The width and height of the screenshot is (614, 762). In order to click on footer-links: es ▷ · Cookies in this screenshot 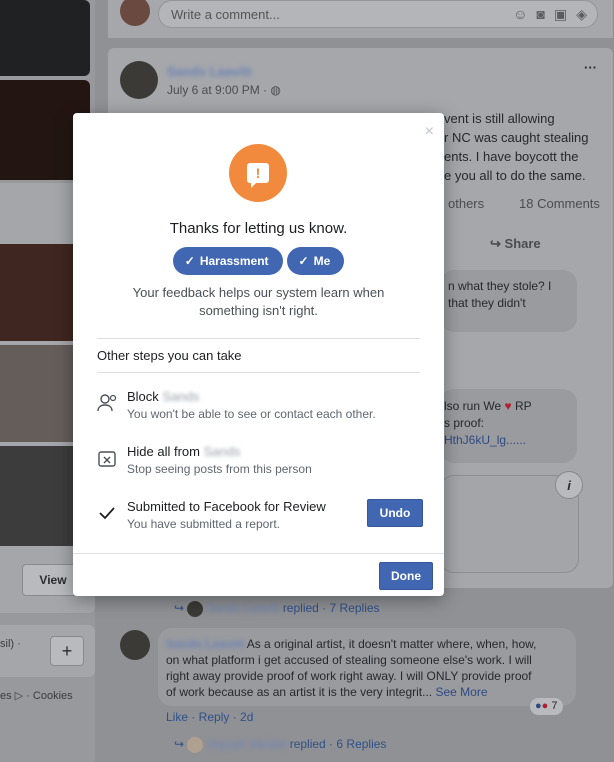, I will do `click(36, 695)`.